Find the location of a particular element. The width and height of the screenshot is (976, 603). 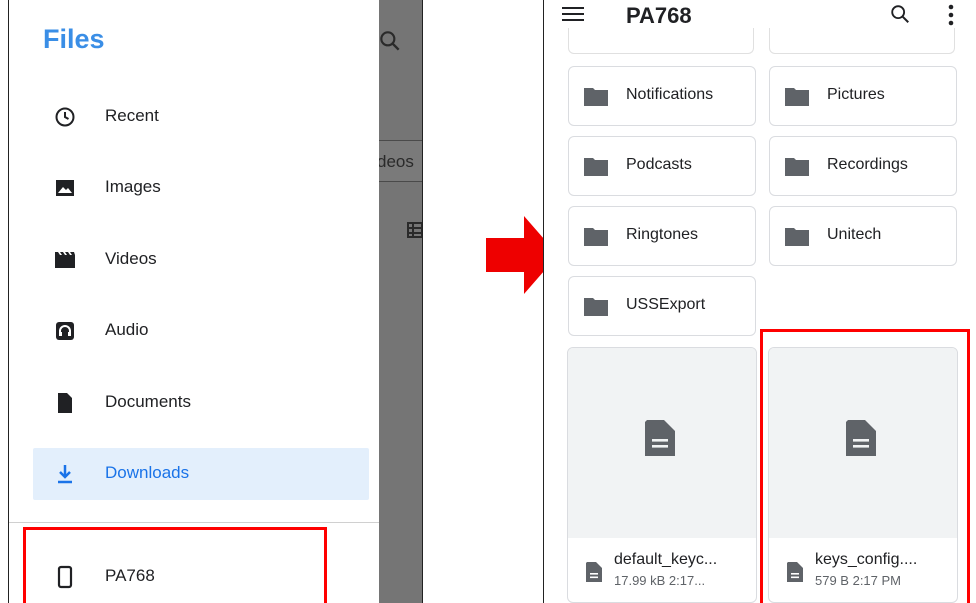

folder-card: Podcasts is located at coordinates (662, 166).